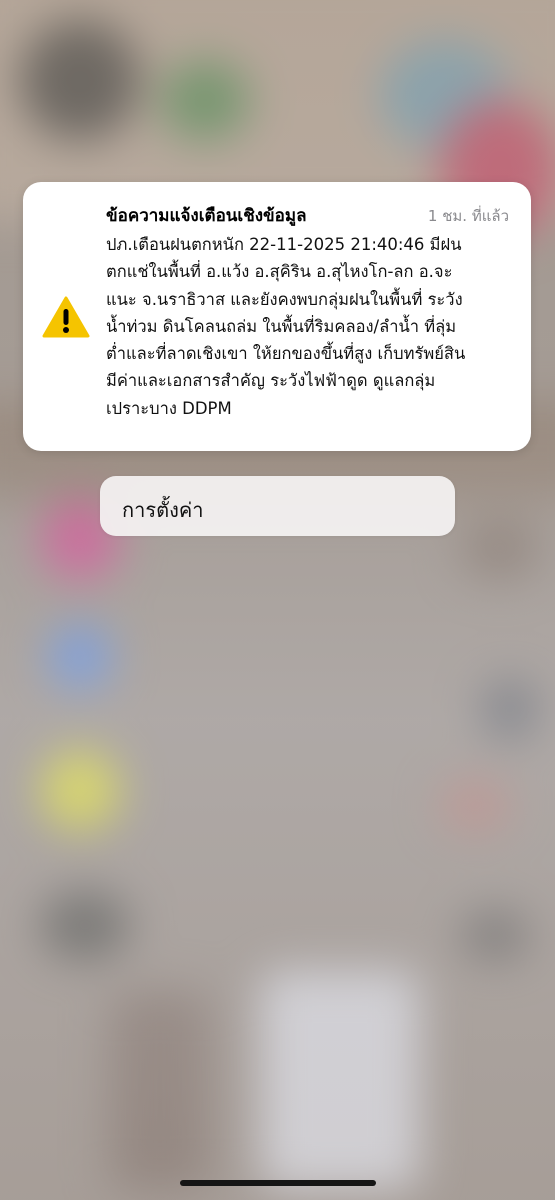 This screenshot has height=1200, width=555. I want to click on home-indicator, so click(278, 1183).